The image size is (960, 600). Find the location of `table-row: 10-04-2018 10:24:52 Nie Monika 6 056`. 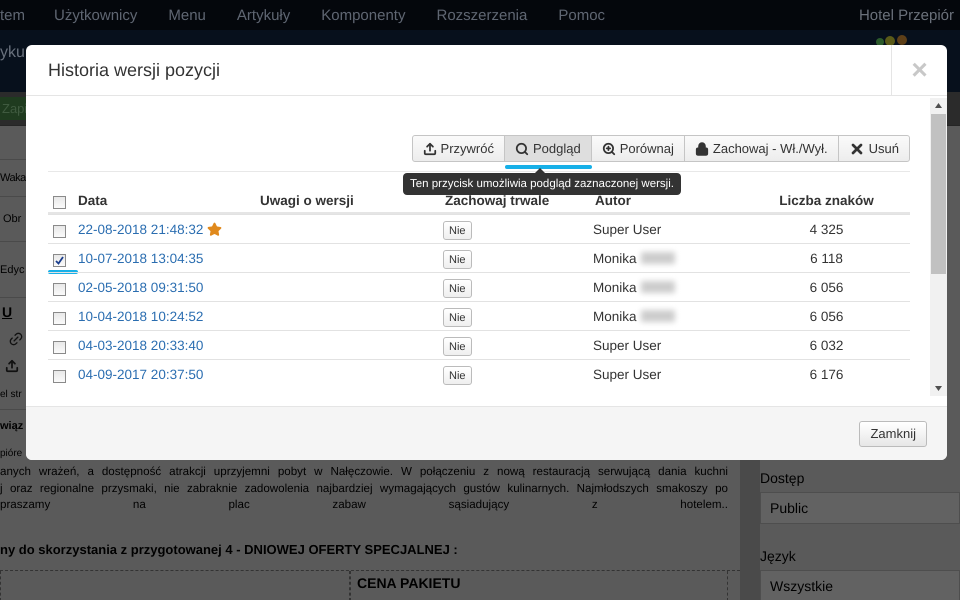

table-row: 10-04-2018 10:24:52 Nie Monika 6 056 is located at coordinates (479, 315).